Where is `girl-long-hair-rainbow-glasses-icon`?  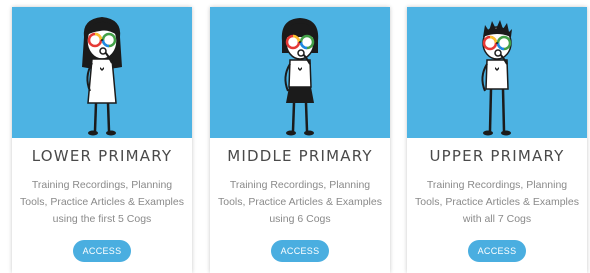 girl-long-hair-rainbow-glasses-icon is located at coordinates (102, 76).